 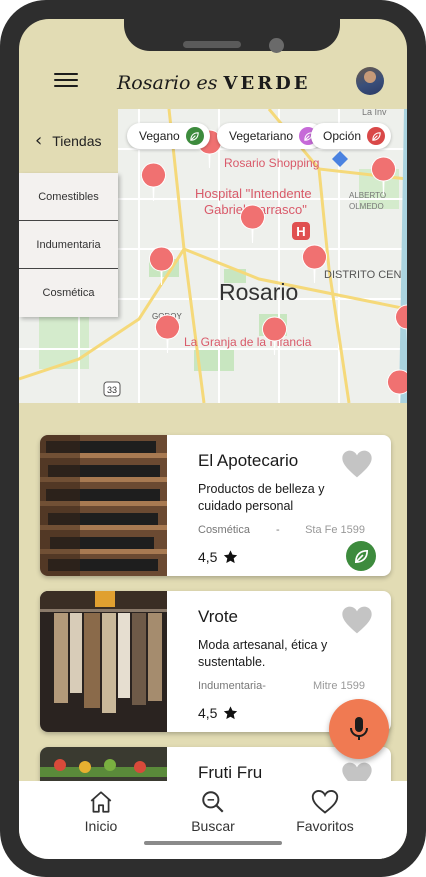 I want to click on nav-favoritos: Favoritos, so click(x=325, y=811).